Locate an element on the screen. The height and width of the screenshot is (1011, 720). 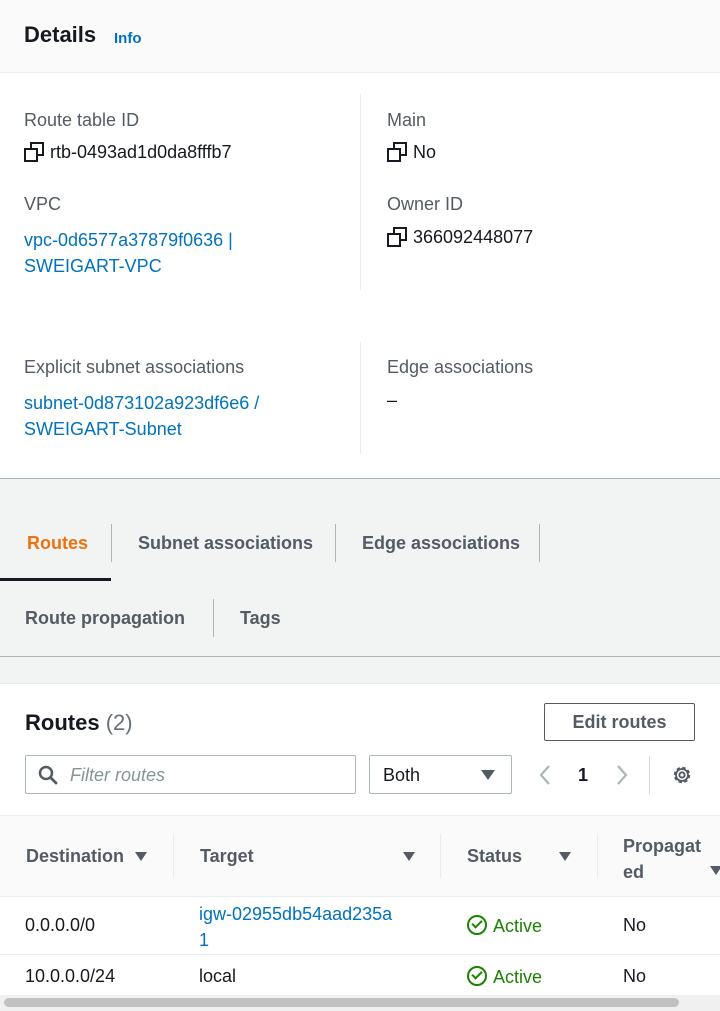
row-destination: 0.0.0.0/0 is located at coordinates (60, 925).